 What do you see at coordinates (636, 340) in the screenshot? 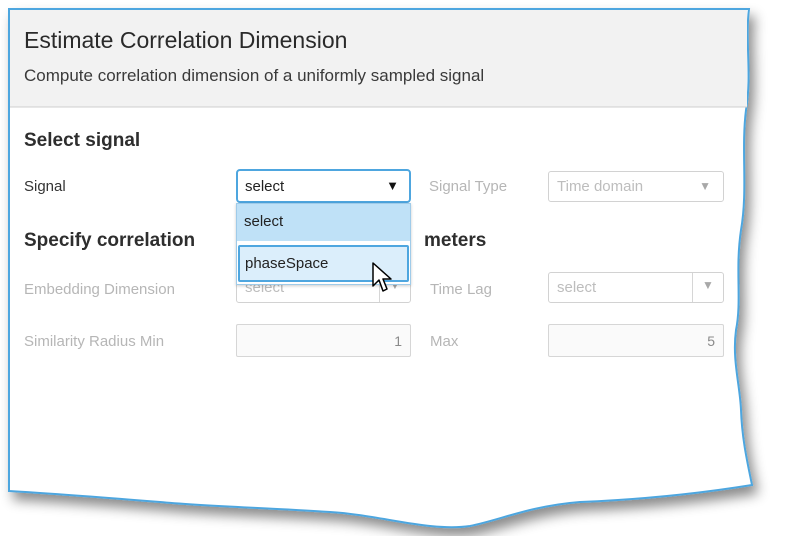
I see `max-input: 5` at bounding box center [636, 340].